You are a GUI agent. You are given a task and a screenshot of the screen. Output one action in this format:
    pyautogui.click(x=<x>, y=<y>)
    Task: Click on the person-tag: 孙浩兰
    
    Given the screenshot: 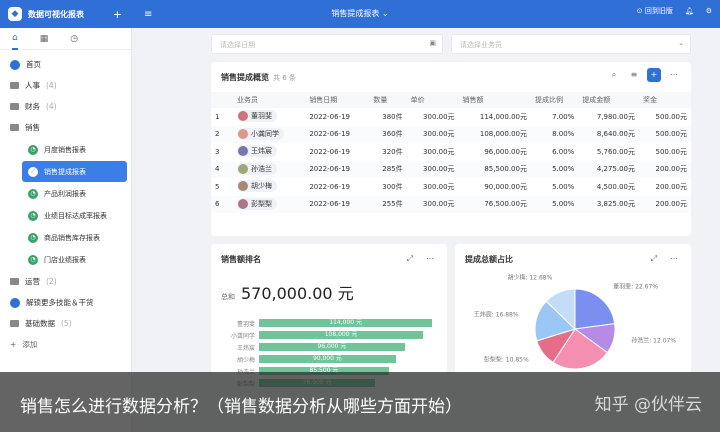 What is the action you would take?
    pyautogui.click(x=257, y=168)
    